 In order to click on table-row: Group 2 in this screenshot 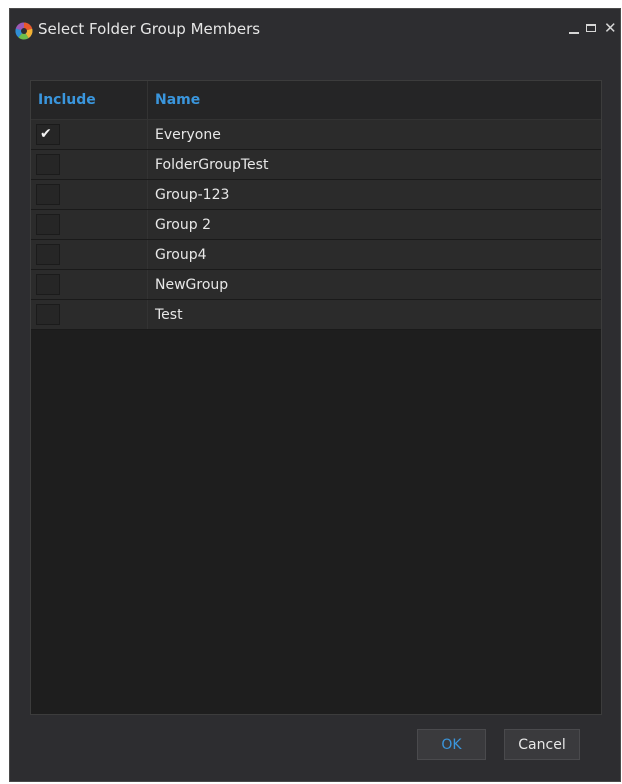, I will do `click(316, 225)`.